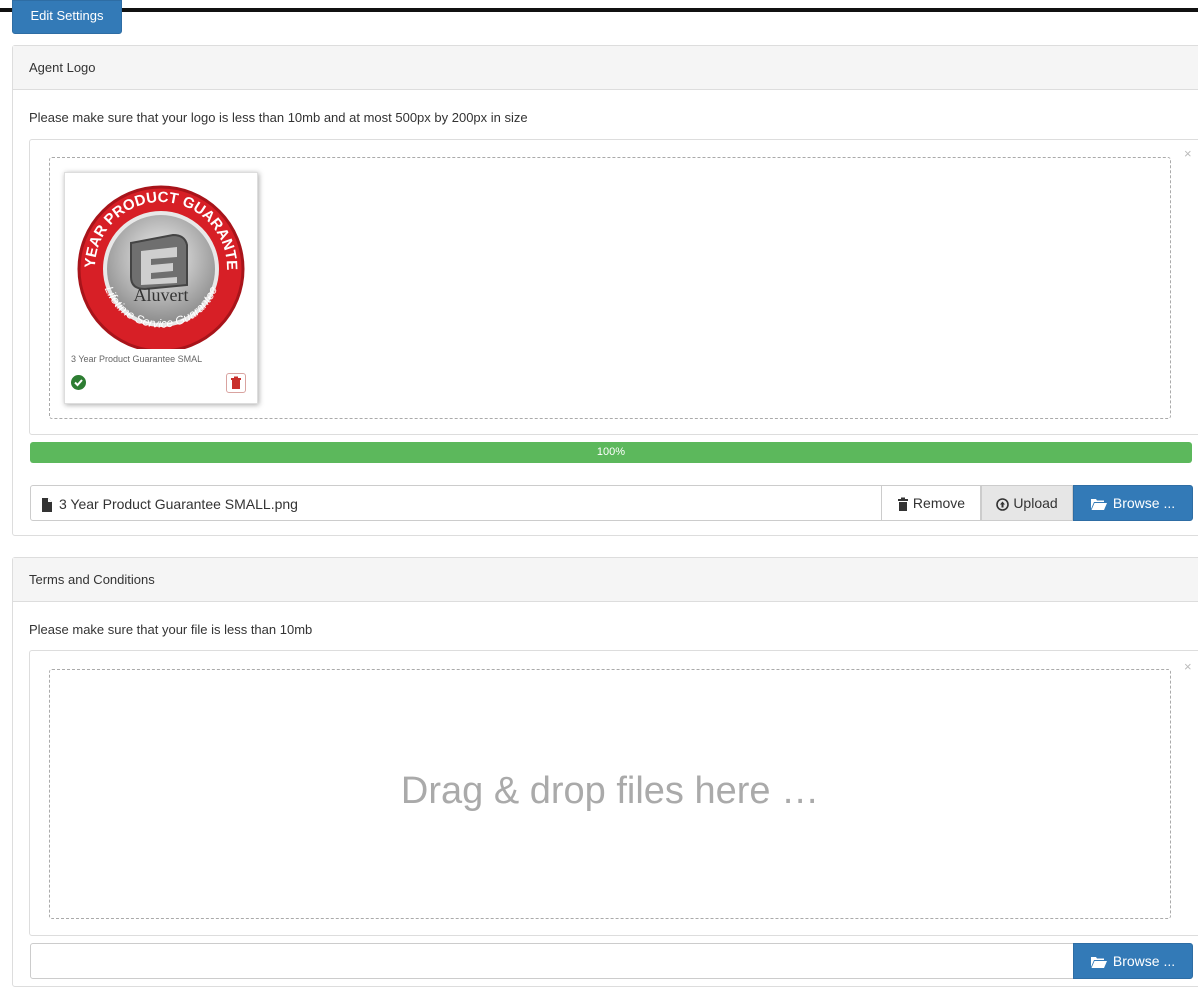 The height and width of the screenshot is (987, 1198). I want to click on top-divider, so click(599, 10).